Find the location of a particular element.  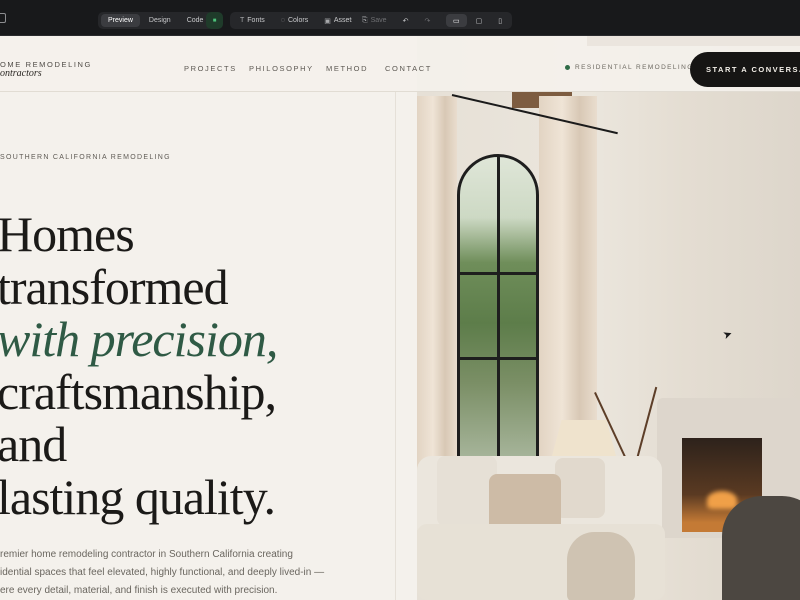

hero-eyebrow: SOUTHERN CALIFORNIA REMODELING is located at coordinates (85, 157).